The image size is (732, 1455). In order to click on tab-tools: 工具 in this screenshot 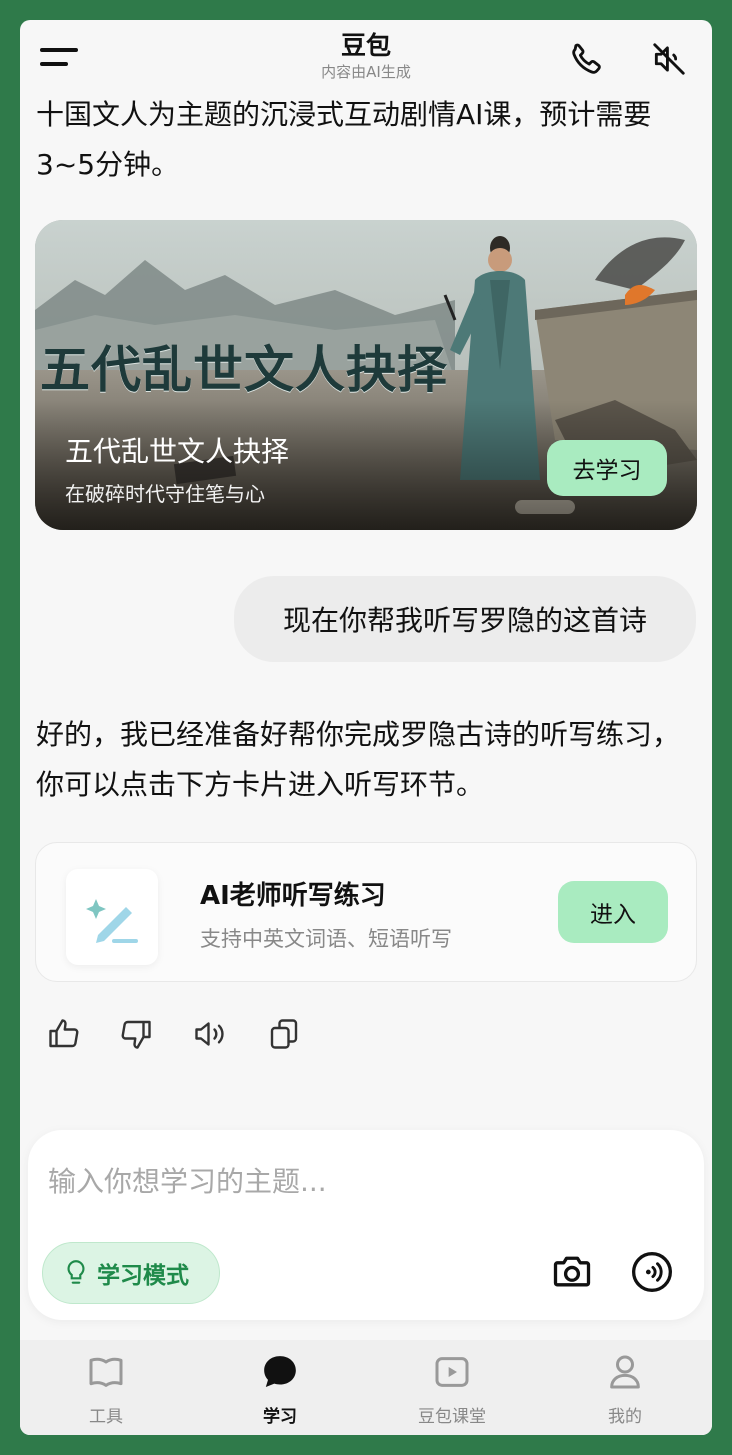, I will do `click(106, 1387)`.